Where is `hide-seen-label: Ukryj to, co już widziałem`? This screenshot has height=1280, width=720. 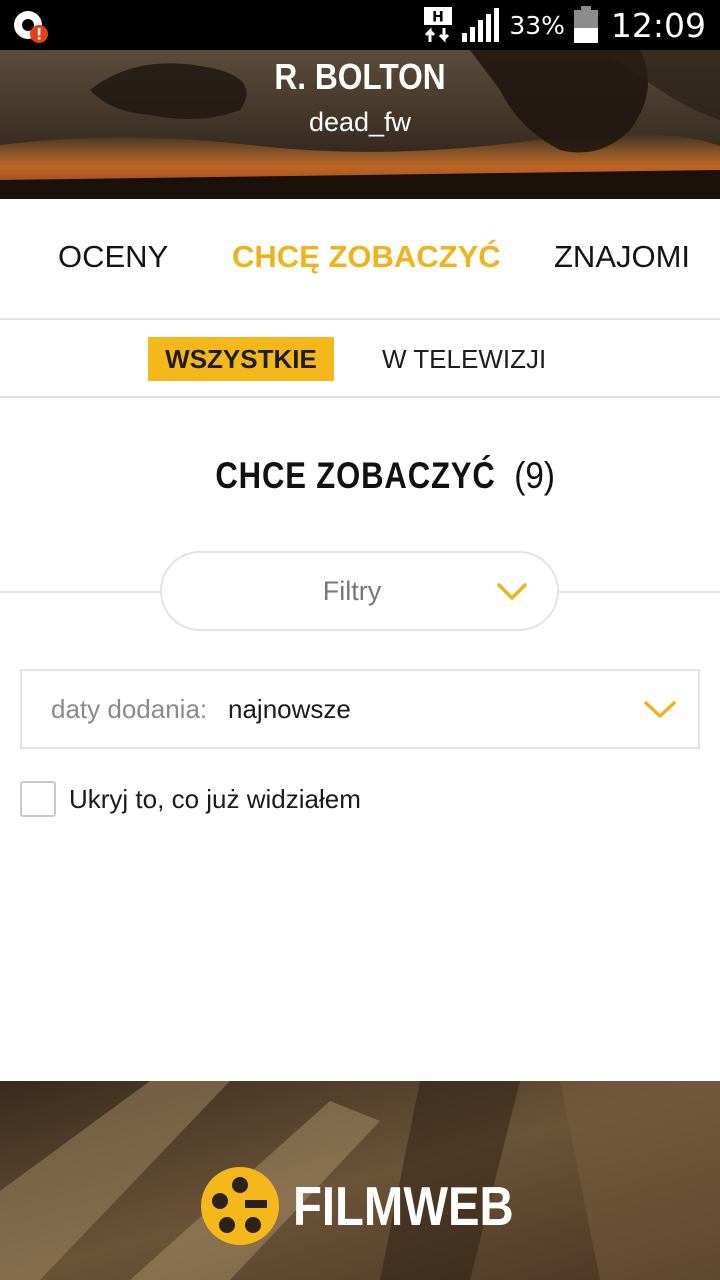
hide-seen-label: Ukryj to, co już widziałem is located at coordinates (215, 798).